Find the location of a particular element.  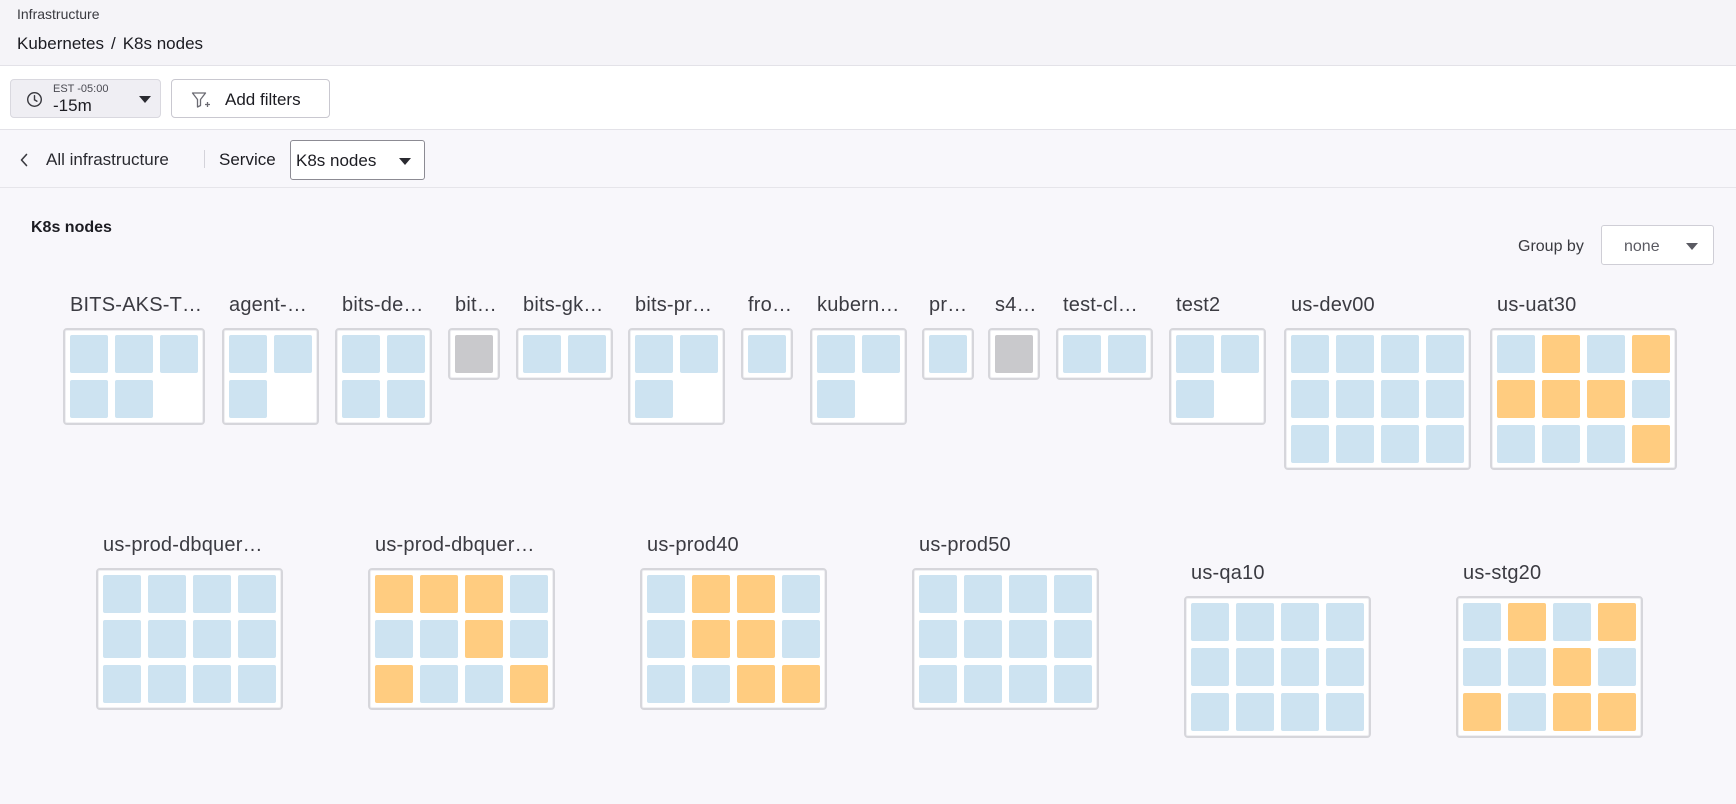

cluster-tile: us-qa10 is located at coordinates (1277, 650).